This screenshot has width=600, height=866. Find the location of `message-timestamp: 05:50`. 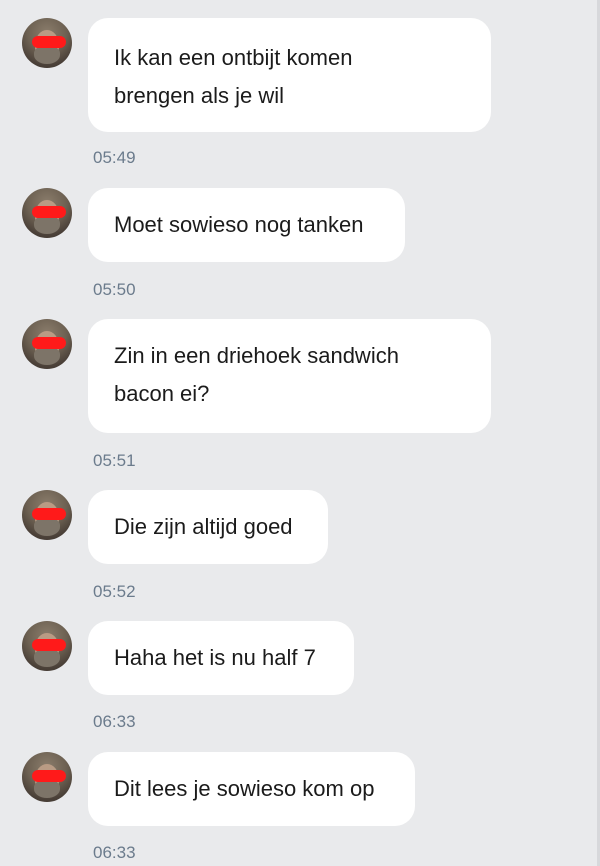

message-timestamp: 05:50 is located at coordinates (114, 289).